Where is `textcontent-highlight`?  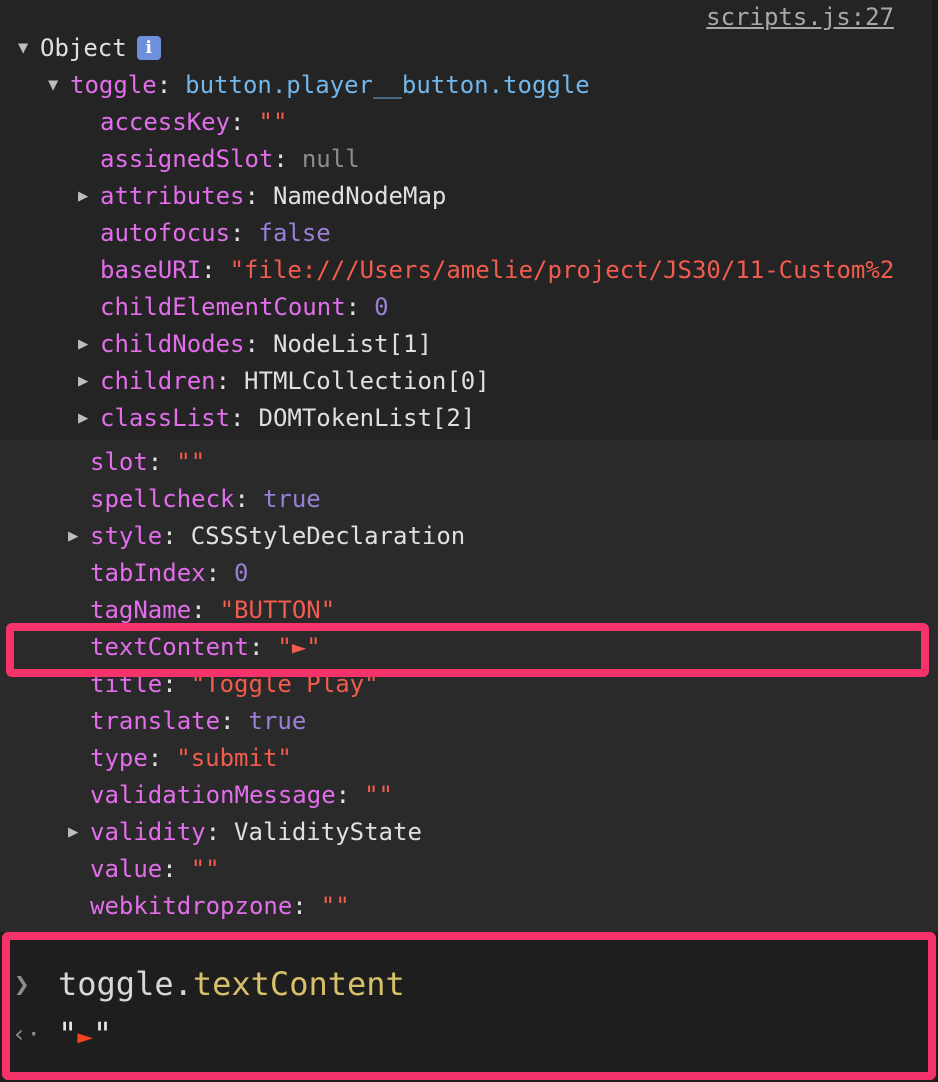 textcontent-highlight is located at coordinates (467, 650).